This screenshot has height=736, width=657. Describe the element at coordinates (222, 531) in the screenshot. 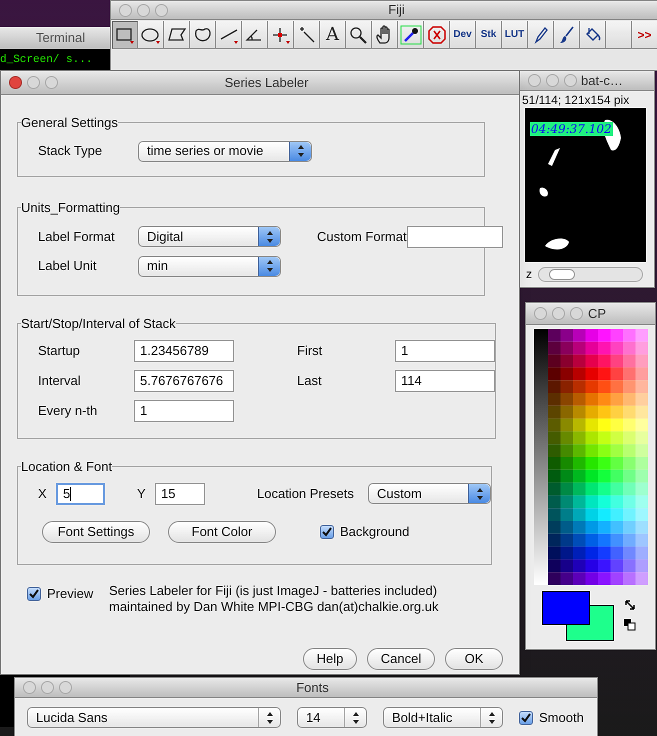

I see `push-button: Font Color` at that location.